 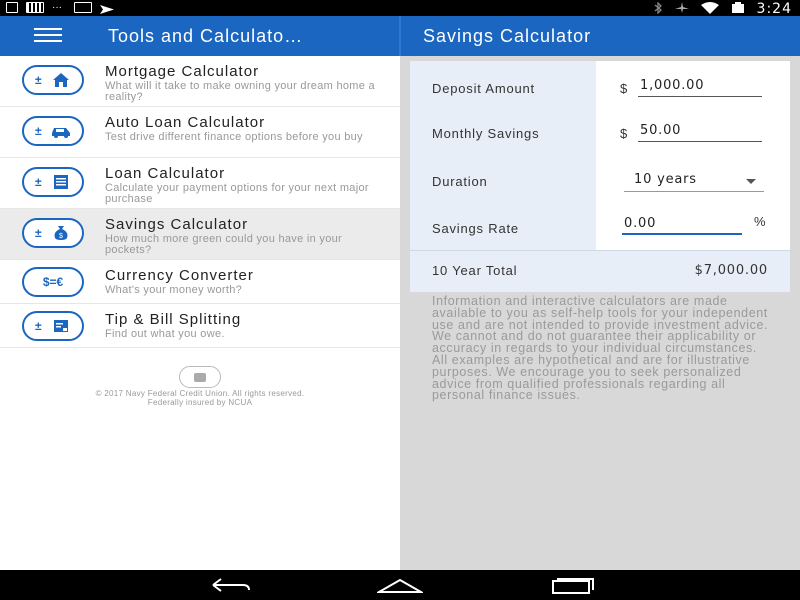 I want to click on notification-icons: ···, so click(x=60, y=8).